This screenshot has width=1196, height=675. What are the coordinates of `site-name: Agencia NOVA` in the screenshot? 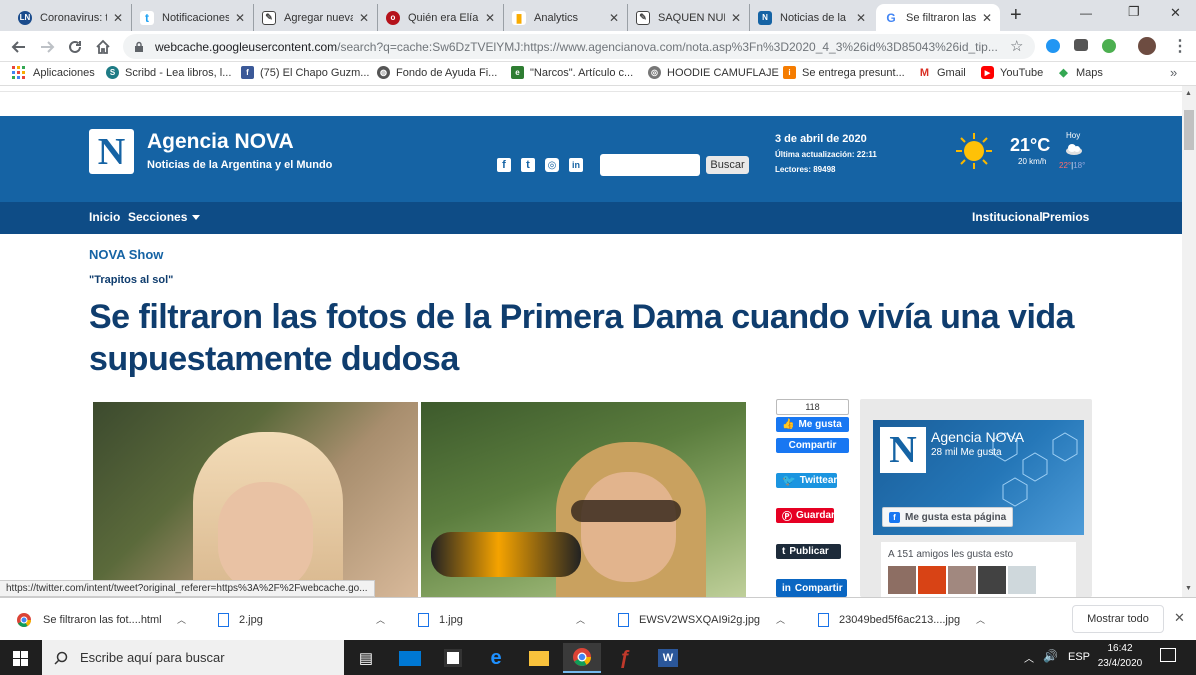 It's located at (220, 142).